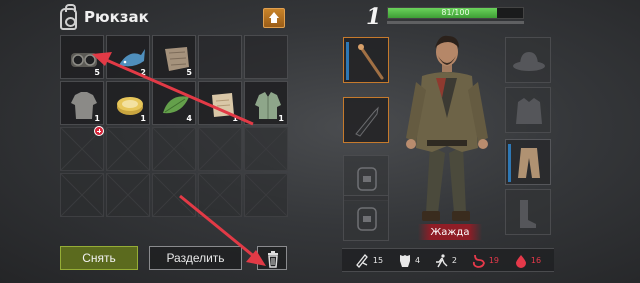 Image resolution: width=640 pixels, height=283 pixels. I want to click on pants-icon, so click(529, 163).